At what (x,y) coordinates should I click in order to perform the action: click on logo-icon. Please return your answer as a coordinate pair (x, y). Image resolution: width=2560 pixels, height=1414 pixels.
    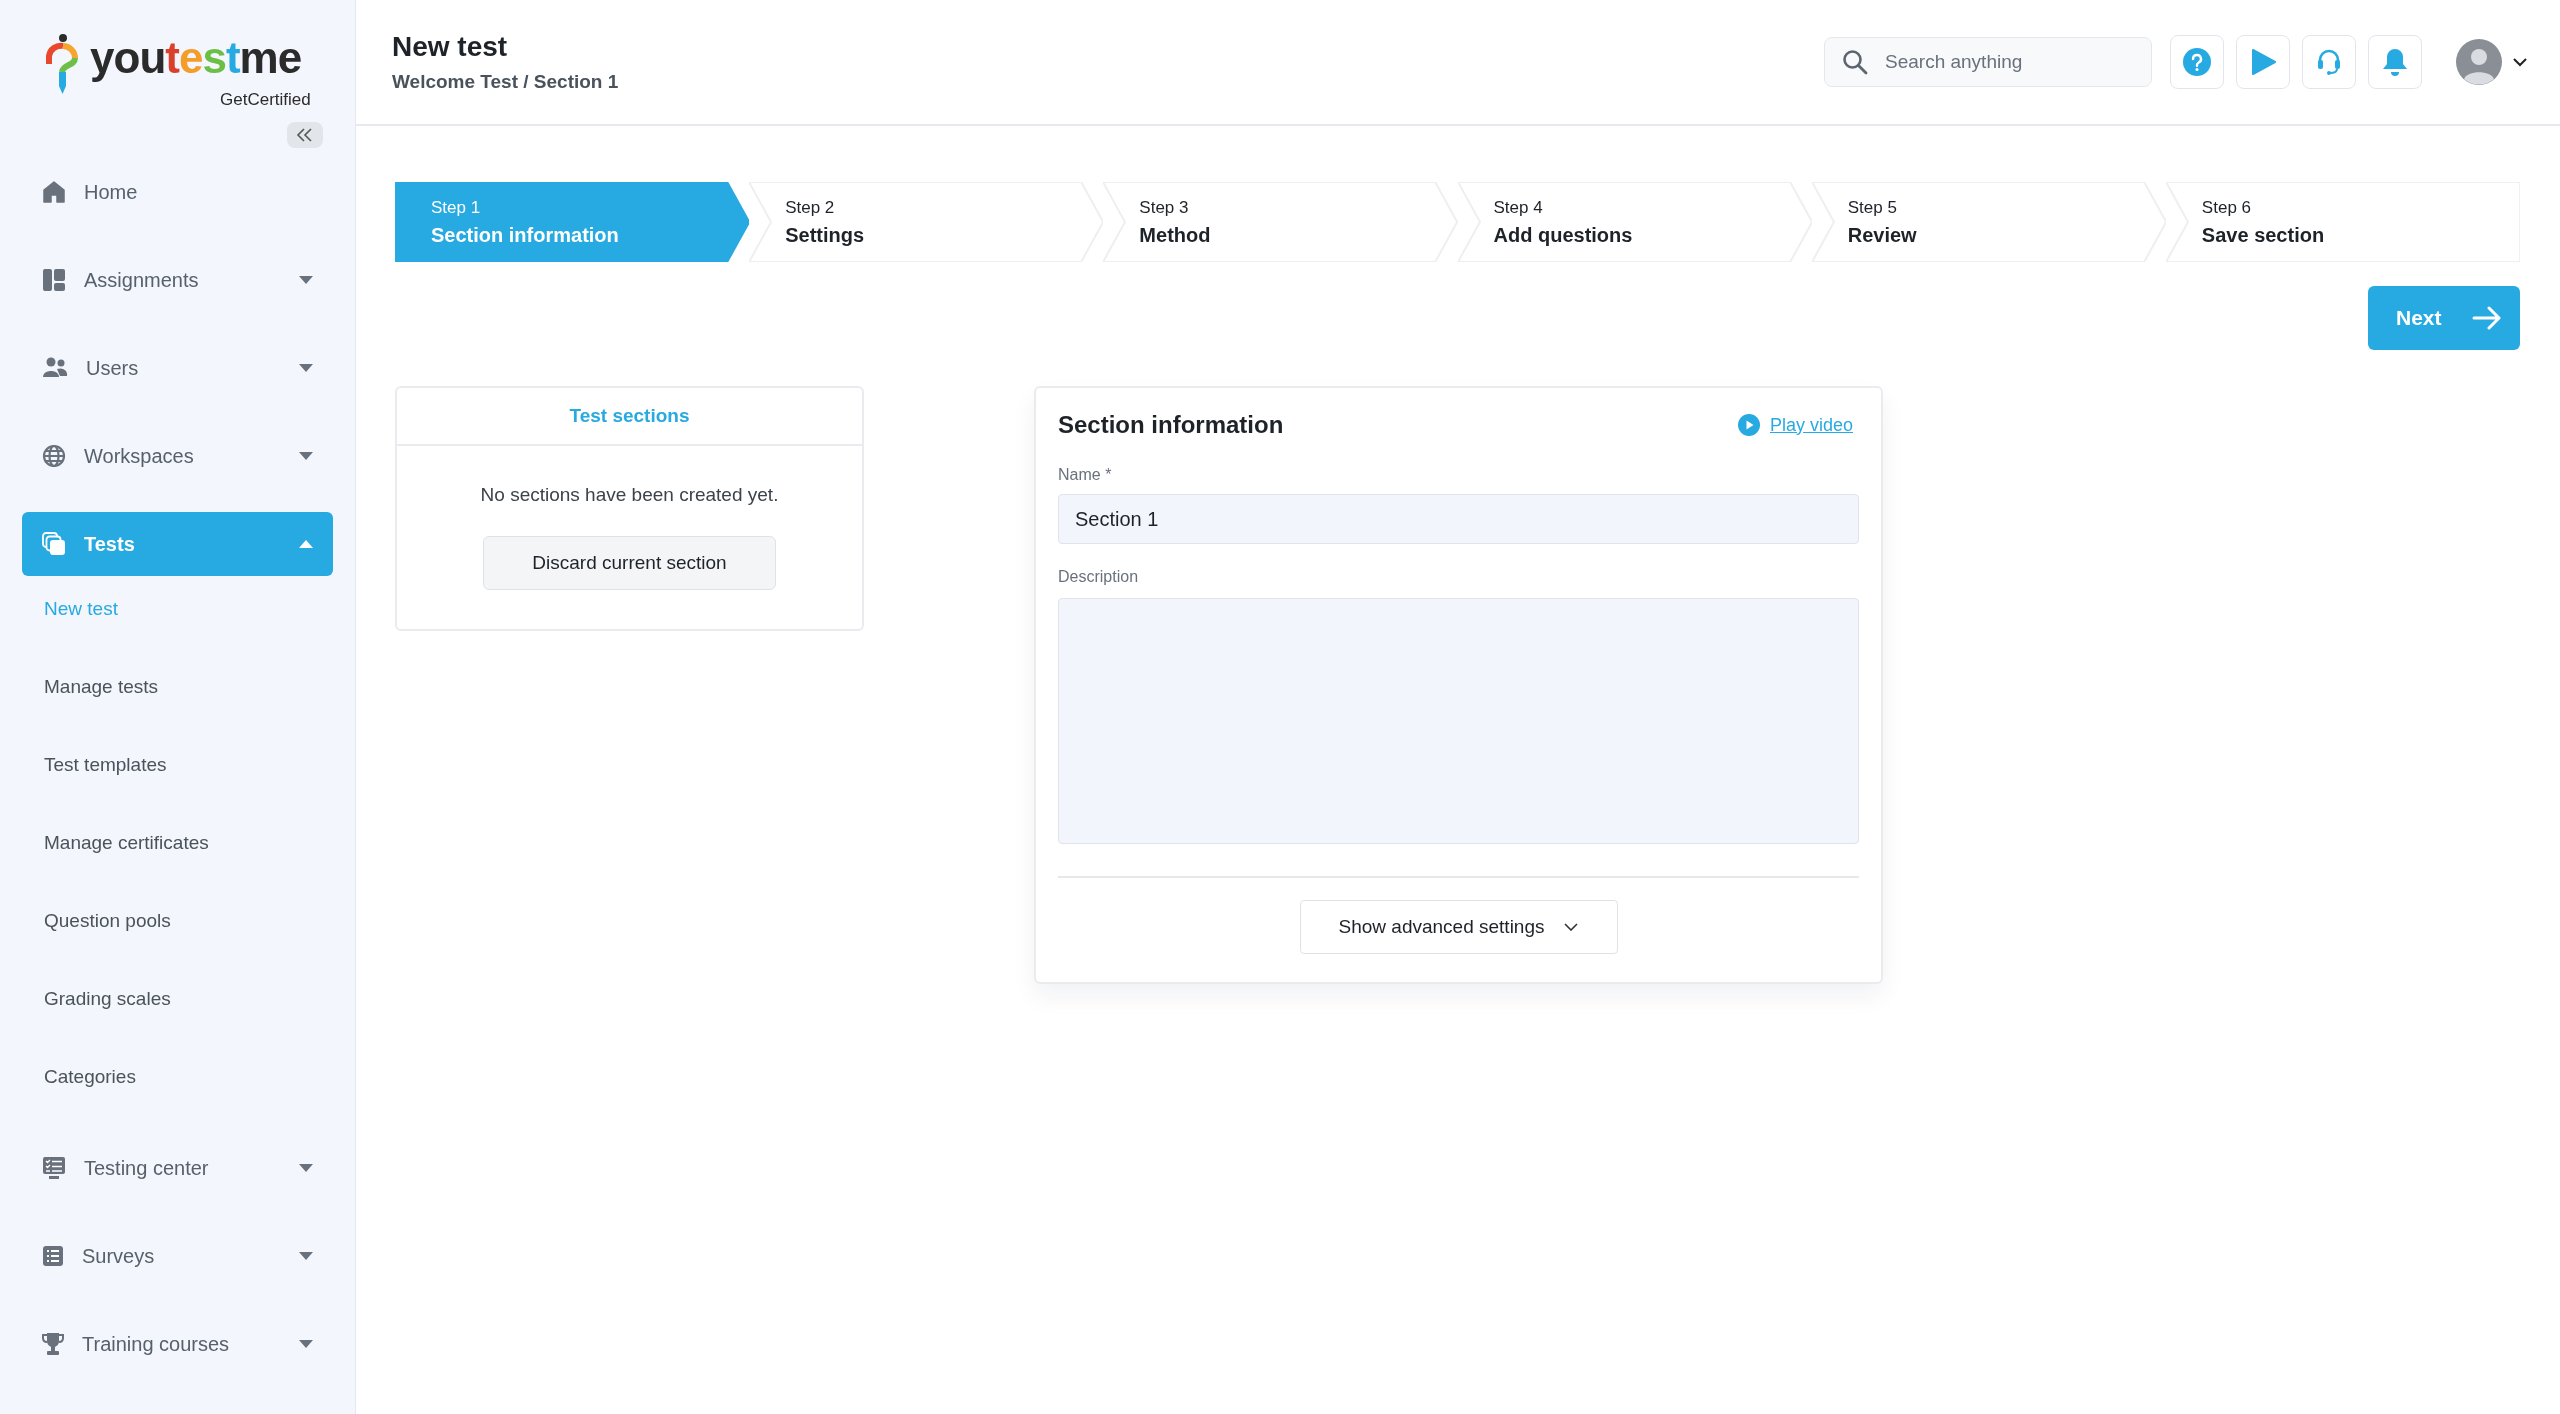
    Looking at the image, I should click on (63, 65).